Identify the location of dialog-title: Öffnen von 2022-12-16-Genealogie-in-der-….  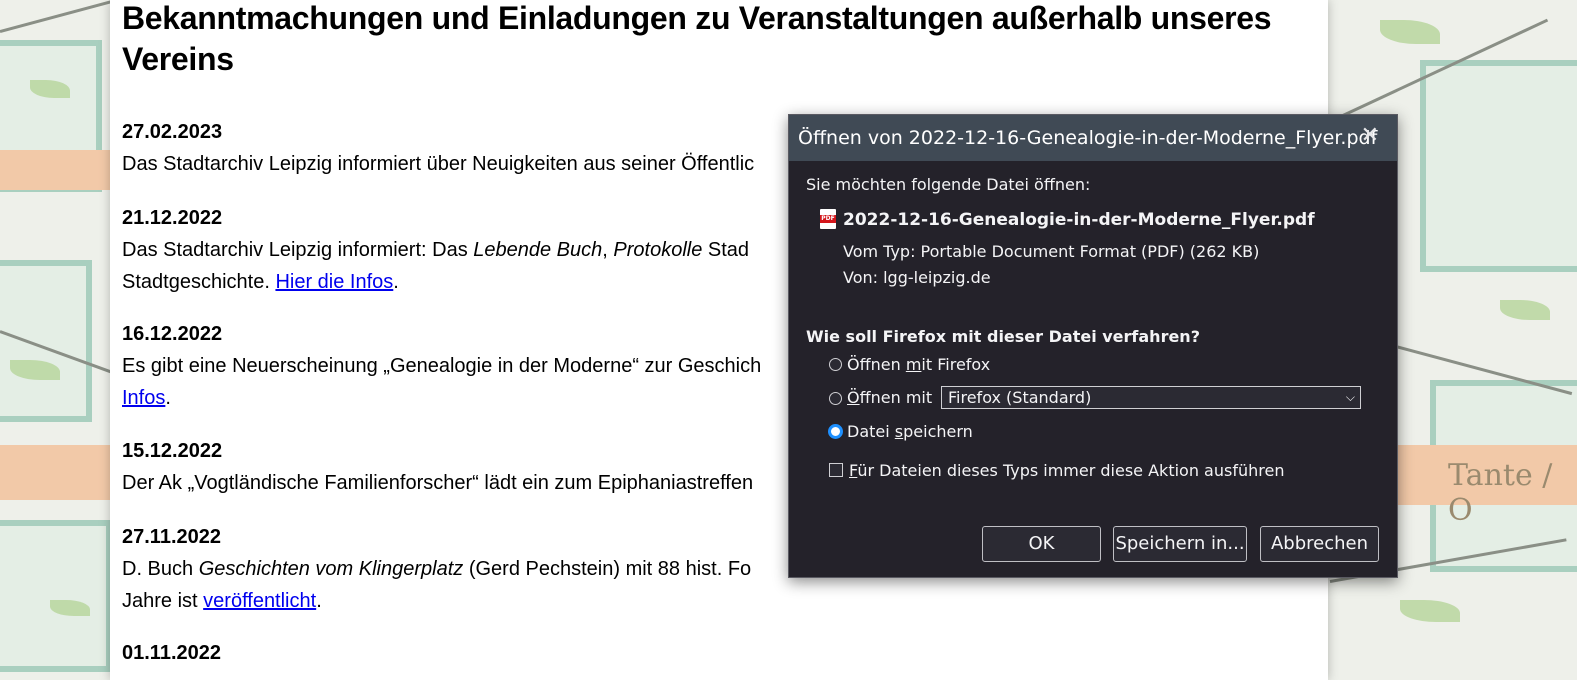
(1088, 138).